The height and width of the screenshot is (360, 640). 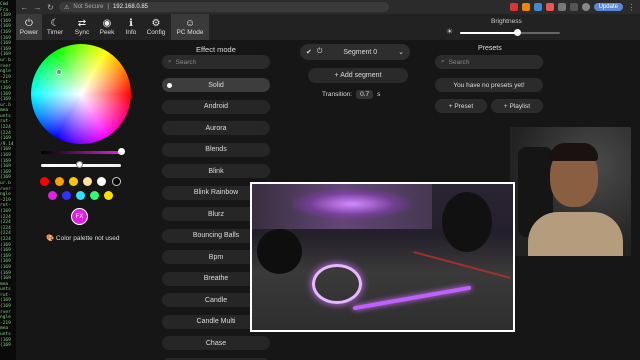 I want to click on effect-item: Blends, so click(x=216, y=149).